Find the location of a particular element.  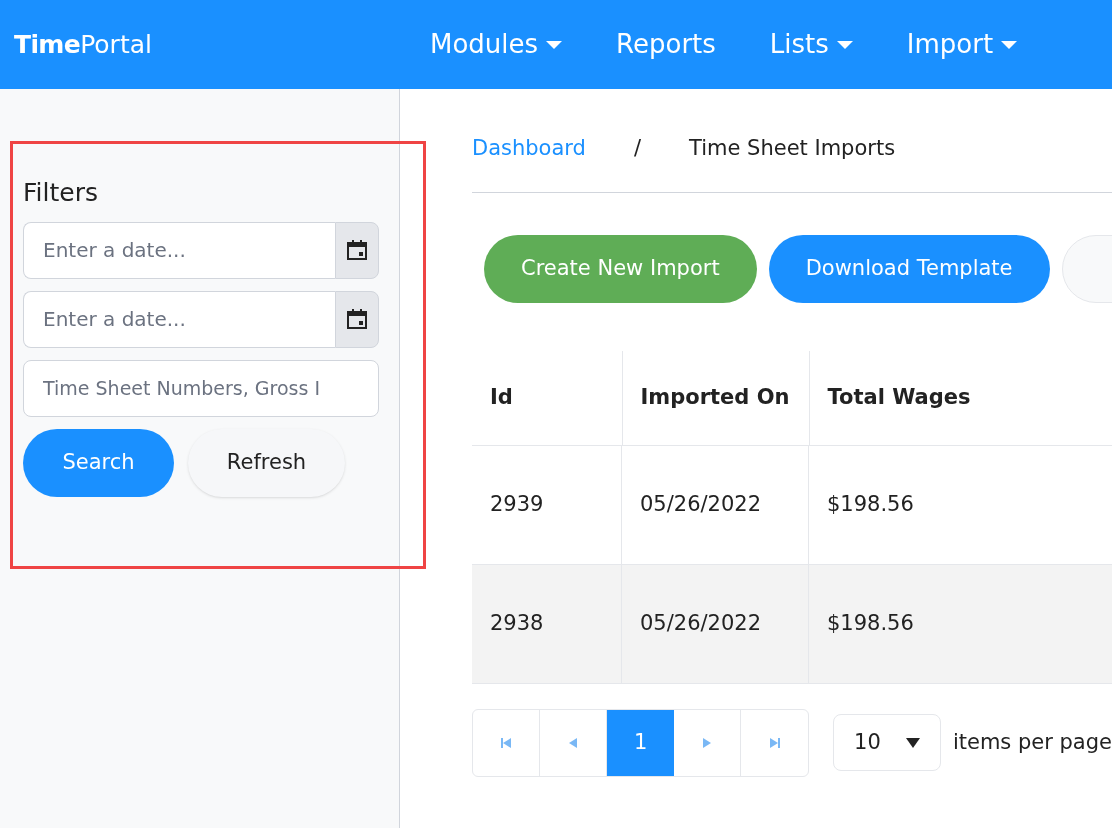

breadcrumb-current: Time Sheet Imports is located at coordinates (792, 148).